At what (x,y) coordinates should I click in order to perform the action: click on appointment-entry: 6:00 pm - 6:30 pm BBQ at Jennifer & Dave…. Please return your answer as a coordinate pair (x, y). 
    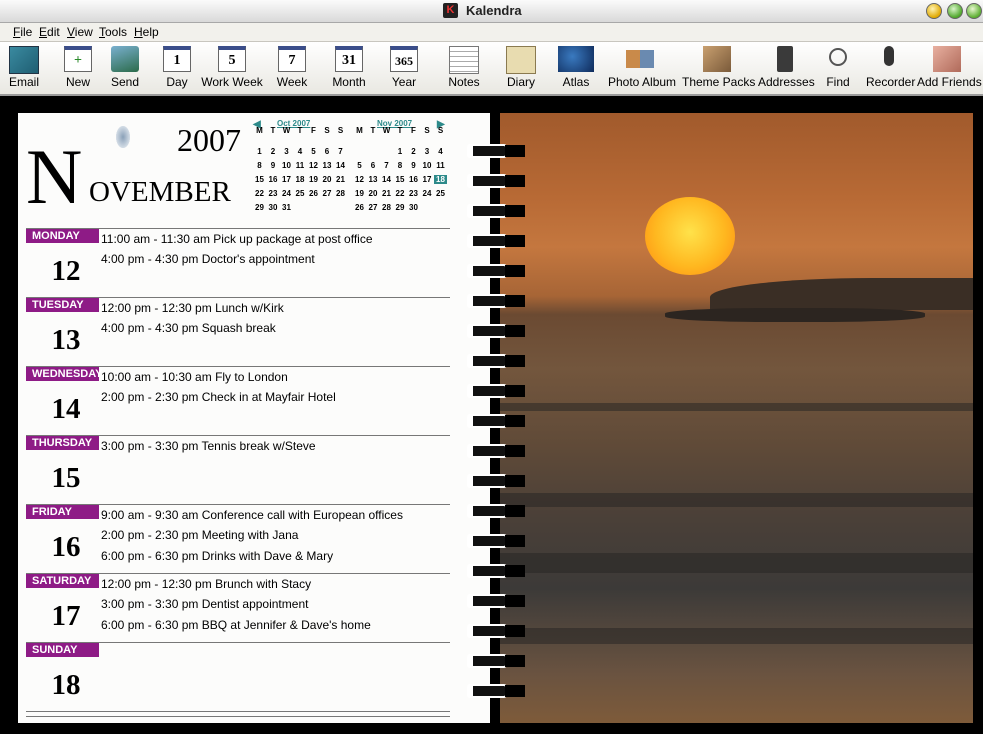
    Looking at the image, I should click on (236, 625).